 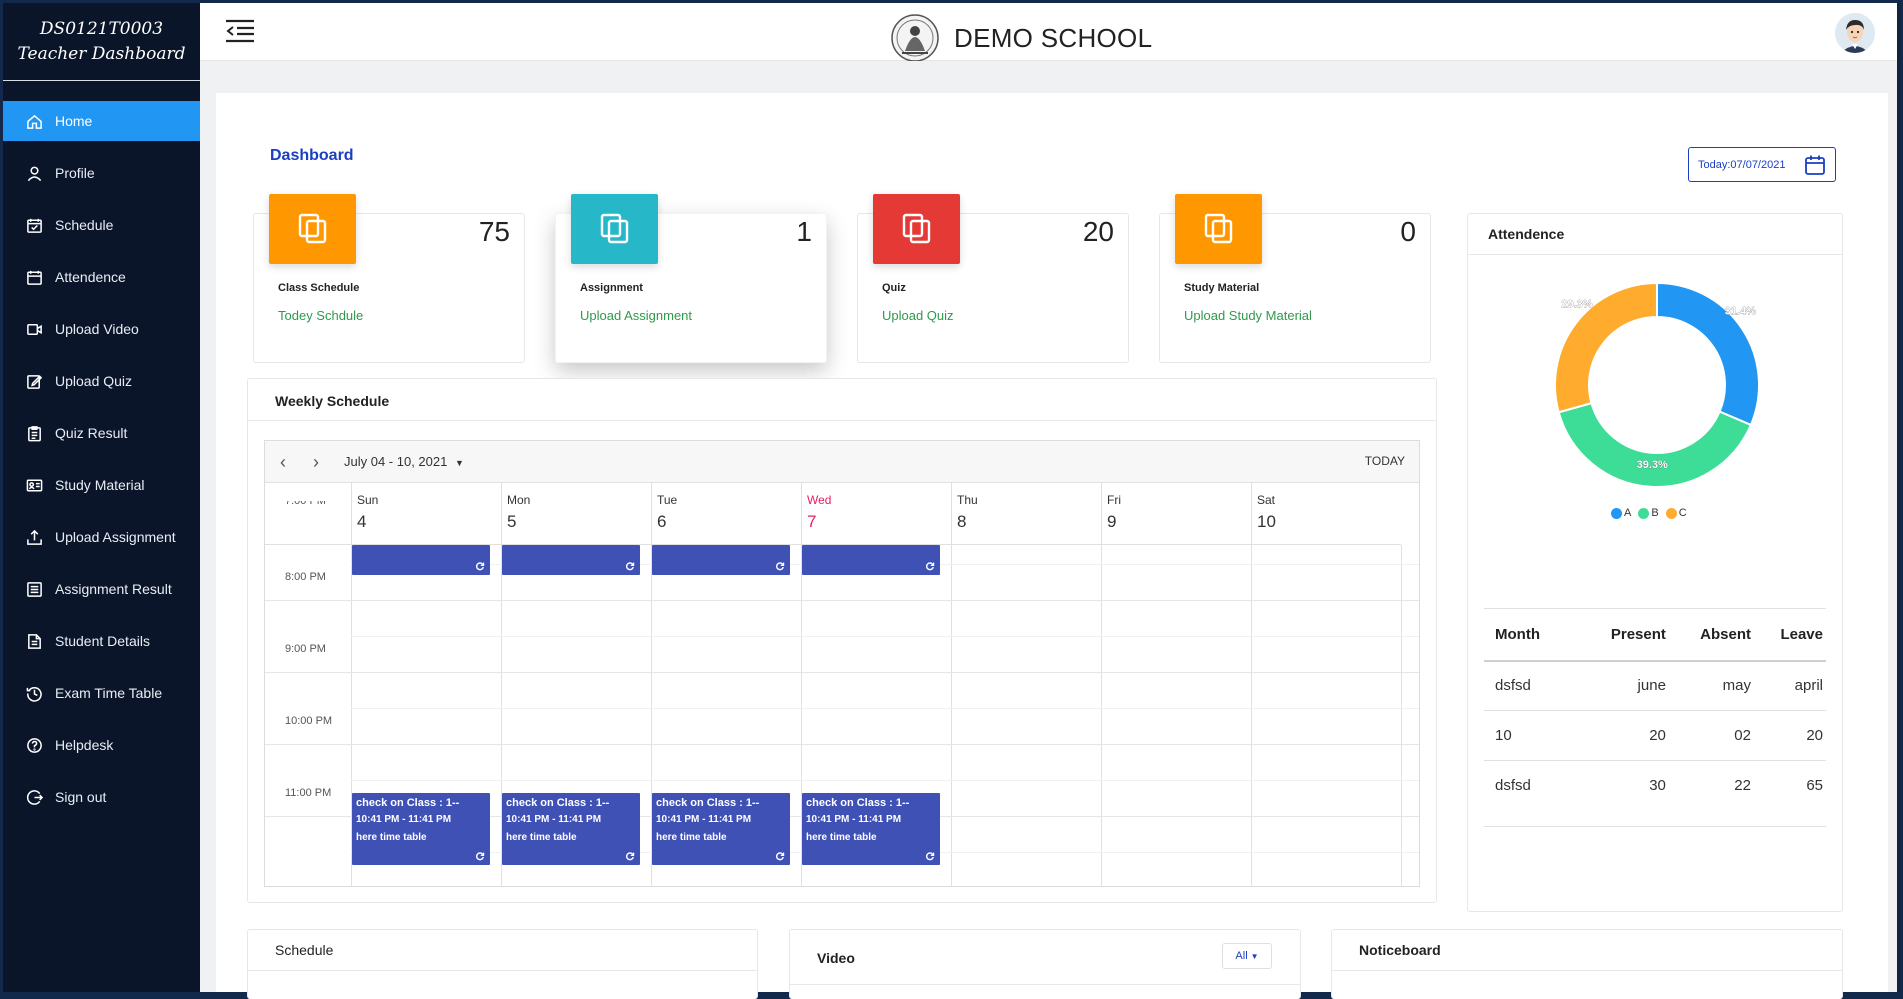 What do you see at coordinates (962, 521) in the screenshot?
I see `day-number: 8` at bounding box center [962, 521].